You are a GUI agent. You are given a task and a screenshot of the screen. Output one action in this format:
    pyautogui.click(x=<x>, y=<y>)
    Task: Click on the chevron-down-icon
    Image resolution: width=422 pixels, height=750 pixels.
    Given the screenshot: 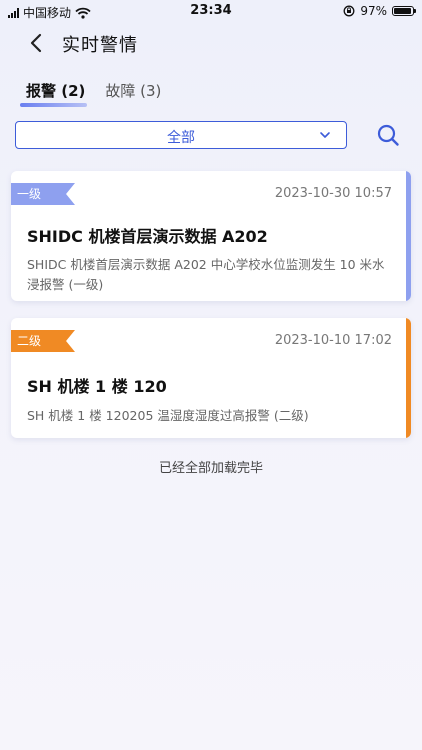 What is the action you would take?
    pyautogui.click(x=325, y=135)
    